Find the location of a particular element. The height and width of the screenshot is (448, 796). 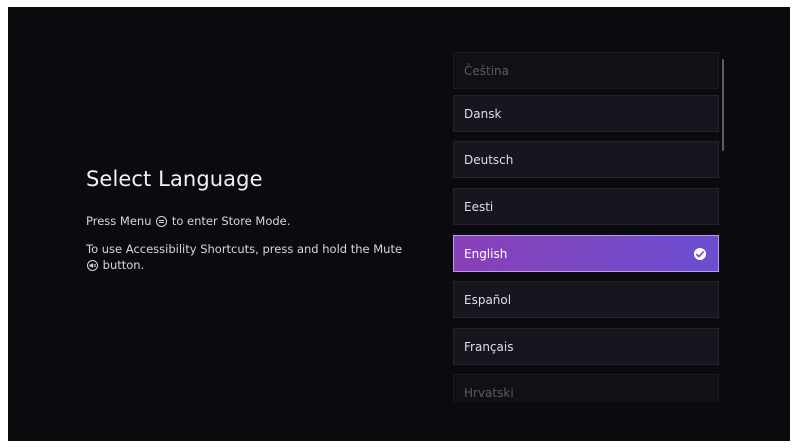

language-option-deutsch: Deutsch is located at coordinates (586, 159).